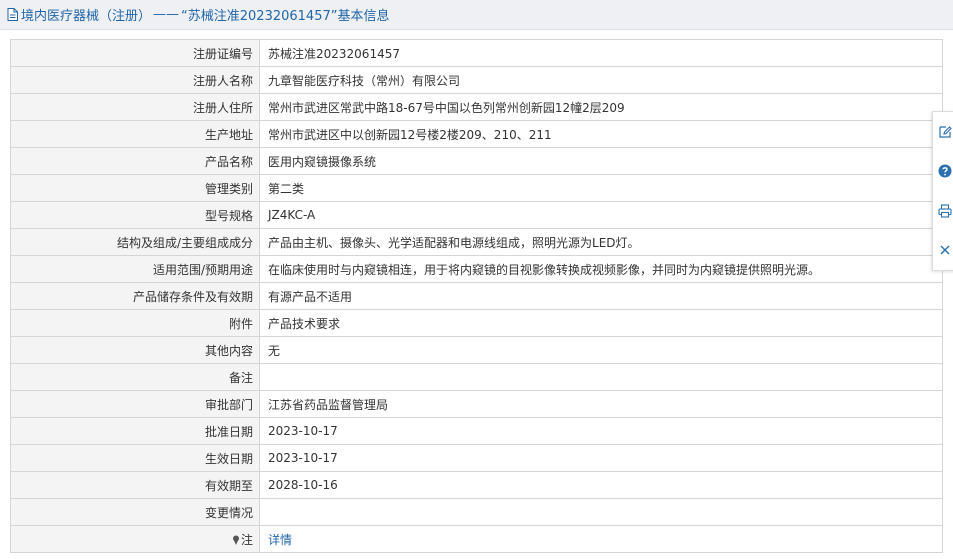 This screenshot has width=953, height=559. What do you see at coordinates (945, 171) in the screenshot?
I see `help-icon` at bounding box center [945, 171].